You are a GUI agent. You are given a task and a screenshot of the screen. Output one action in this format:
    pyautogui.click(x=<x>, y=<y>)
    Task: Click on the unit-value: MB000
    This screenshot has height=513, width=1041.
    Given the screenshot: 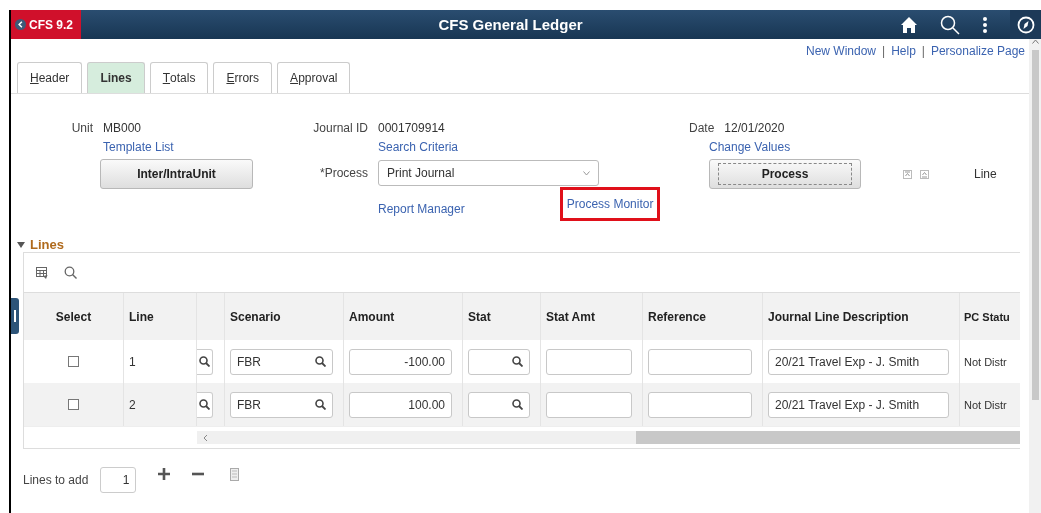 What is the action you would take?
    pyautogui.click(x=122, y=128)
    